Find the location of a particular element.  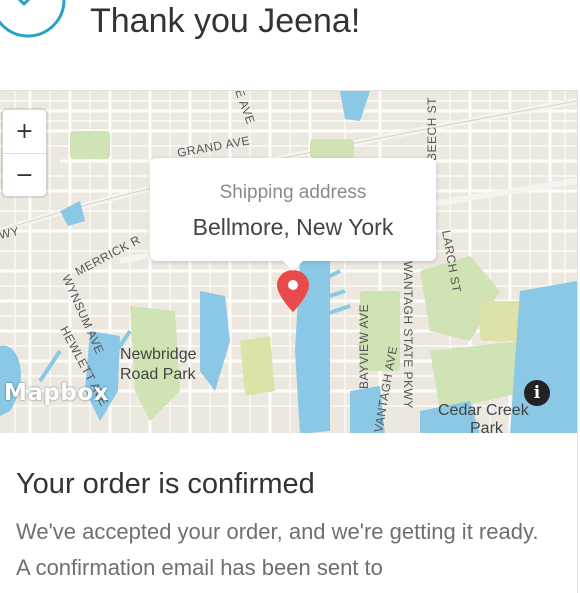

page-title: Thank you Jeena! is located at coordinates (225, 21).